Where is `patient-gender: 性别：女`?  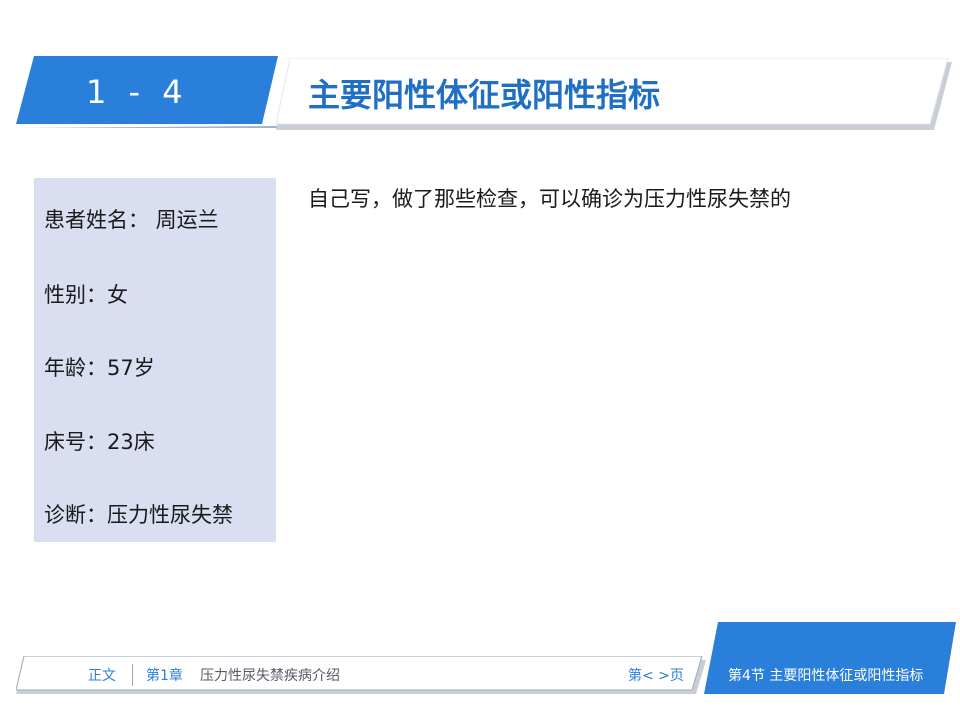
patient-gender: 性别：女 is located at coordinates (86, 295).